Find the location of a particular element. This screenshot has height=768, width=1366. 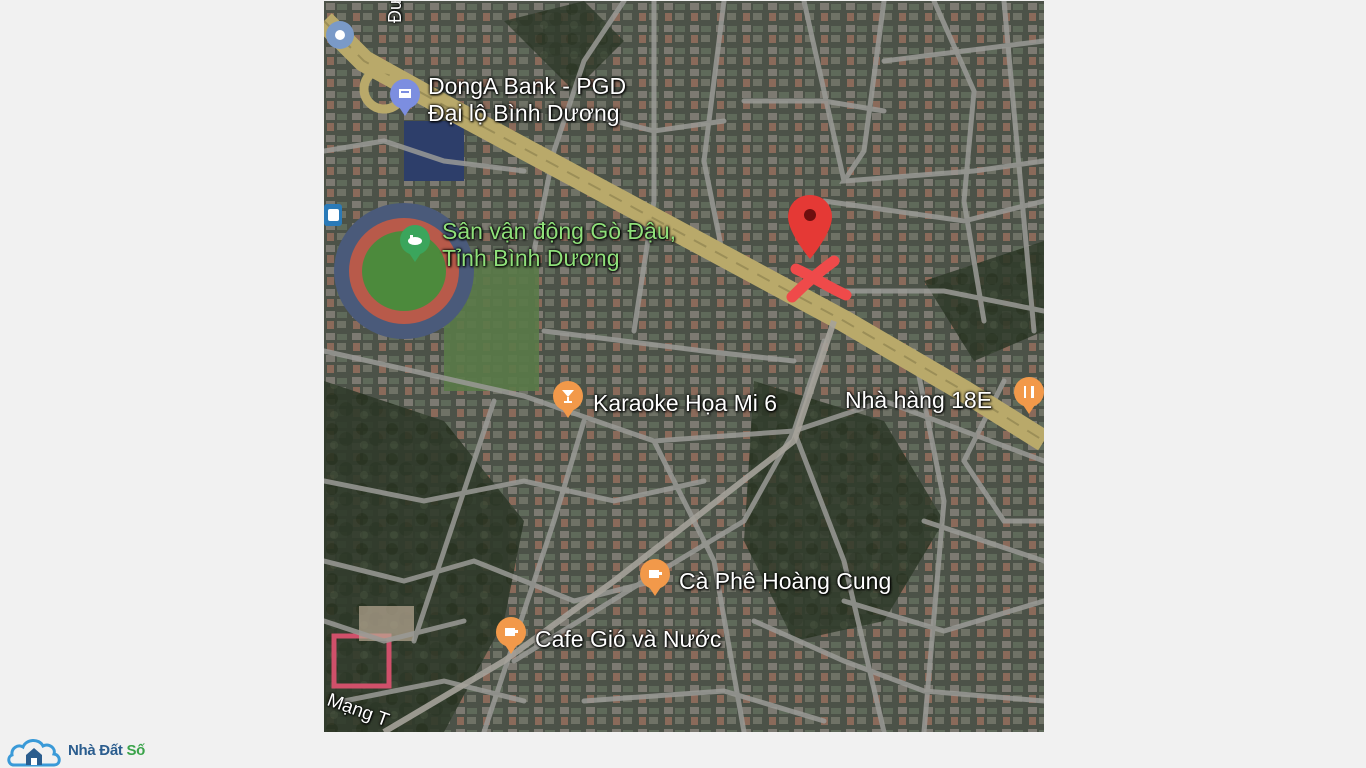

restaurant-label: Nhà hàng 18E is located at coordinates (918, 400).